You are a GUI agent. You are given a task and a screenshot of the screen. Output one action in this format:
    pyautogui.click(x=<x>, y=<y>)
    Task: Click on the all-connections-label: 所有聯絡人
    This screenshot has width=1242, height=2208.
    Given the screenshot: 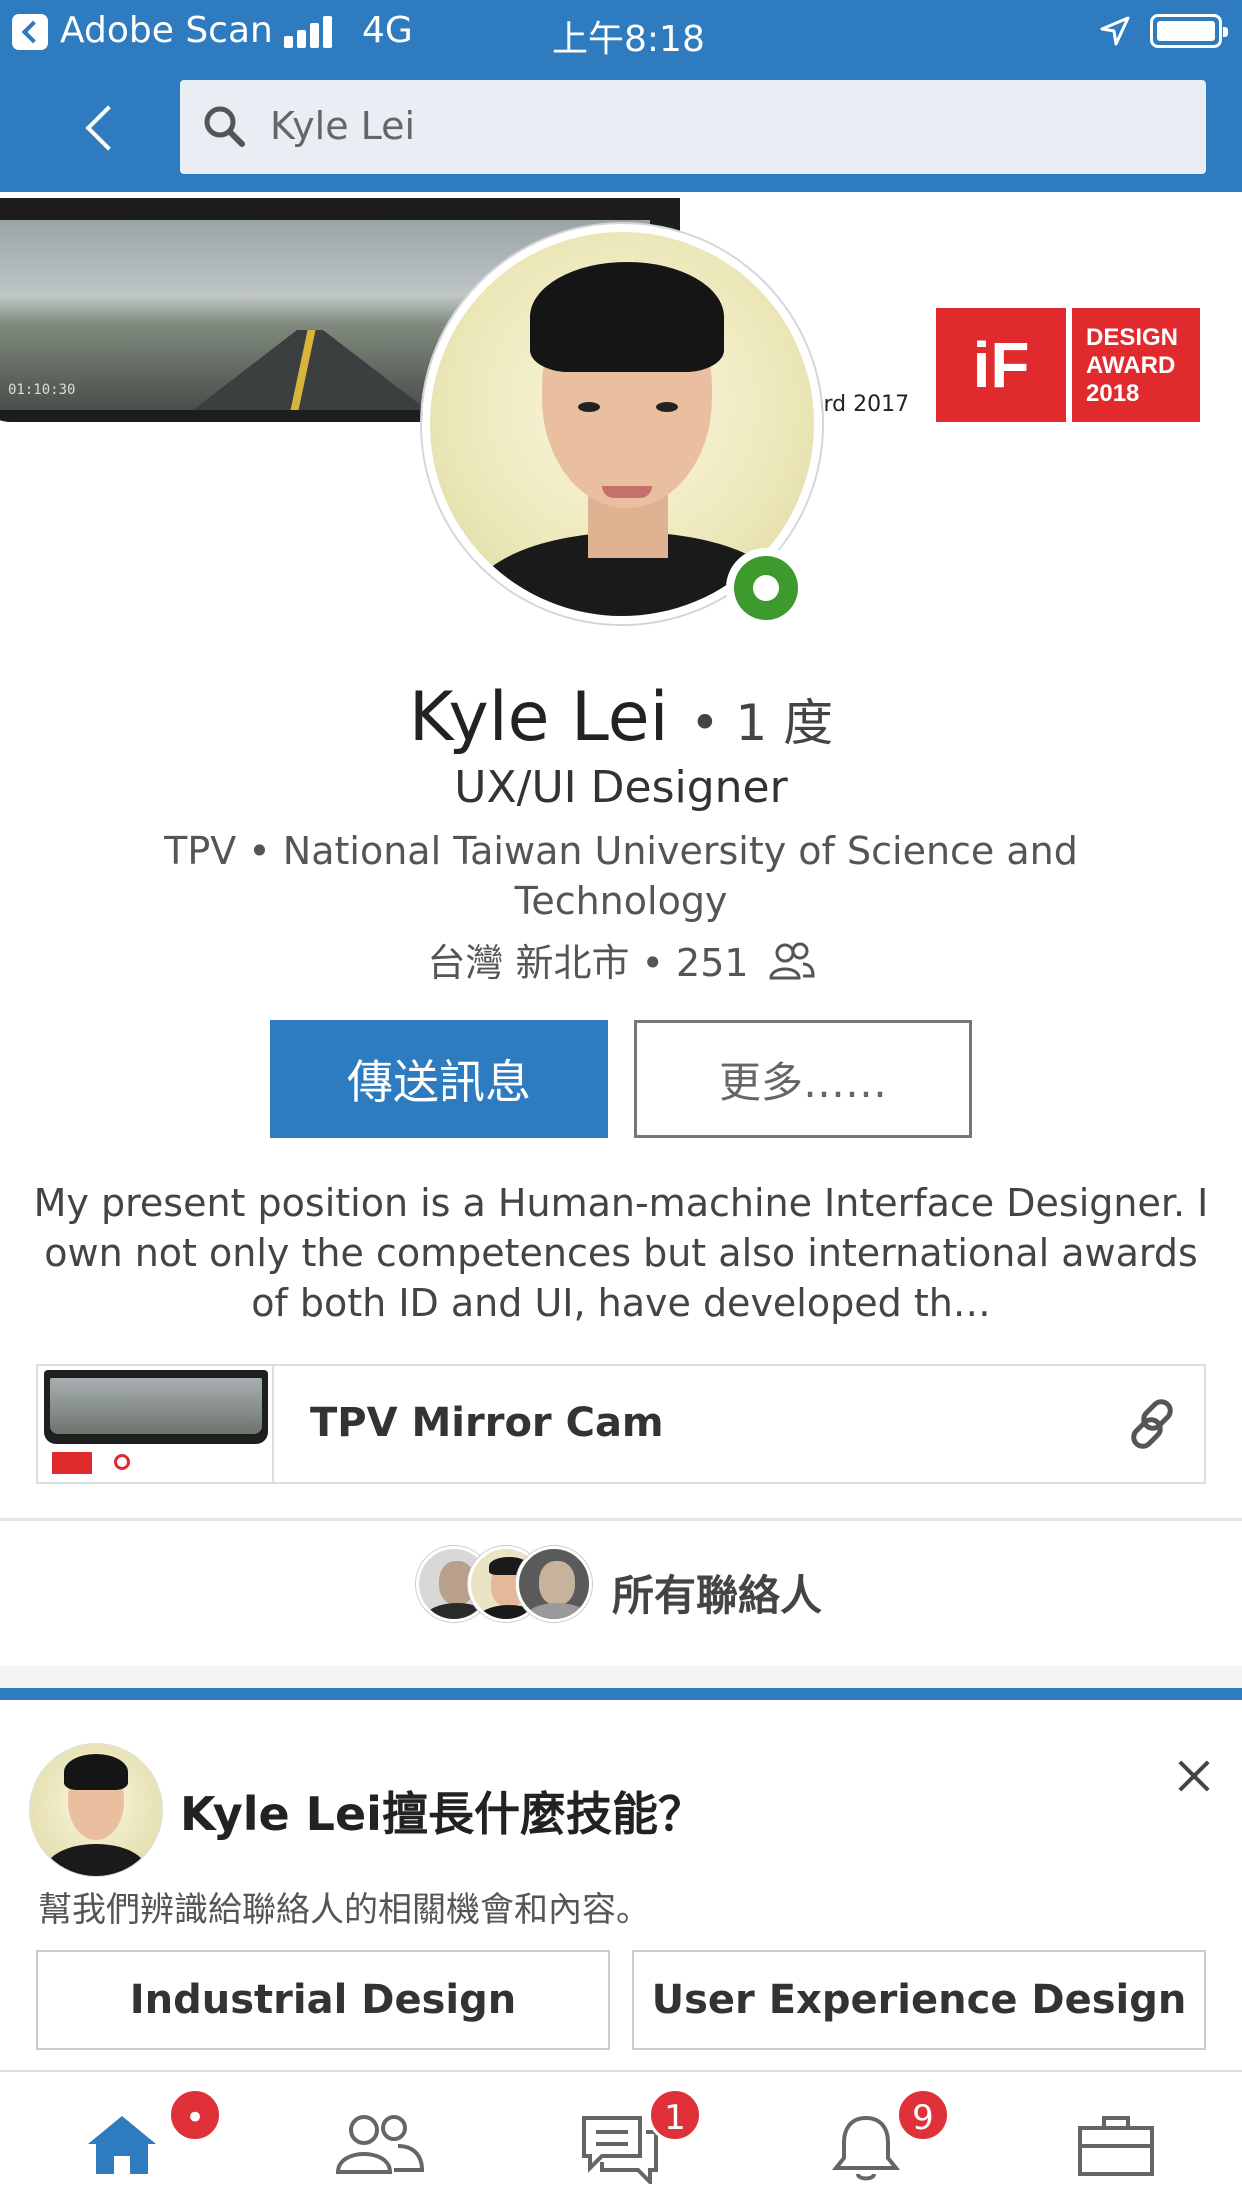 What is the action you would take?
    pyautogui.click(x=717, y=1595)
    